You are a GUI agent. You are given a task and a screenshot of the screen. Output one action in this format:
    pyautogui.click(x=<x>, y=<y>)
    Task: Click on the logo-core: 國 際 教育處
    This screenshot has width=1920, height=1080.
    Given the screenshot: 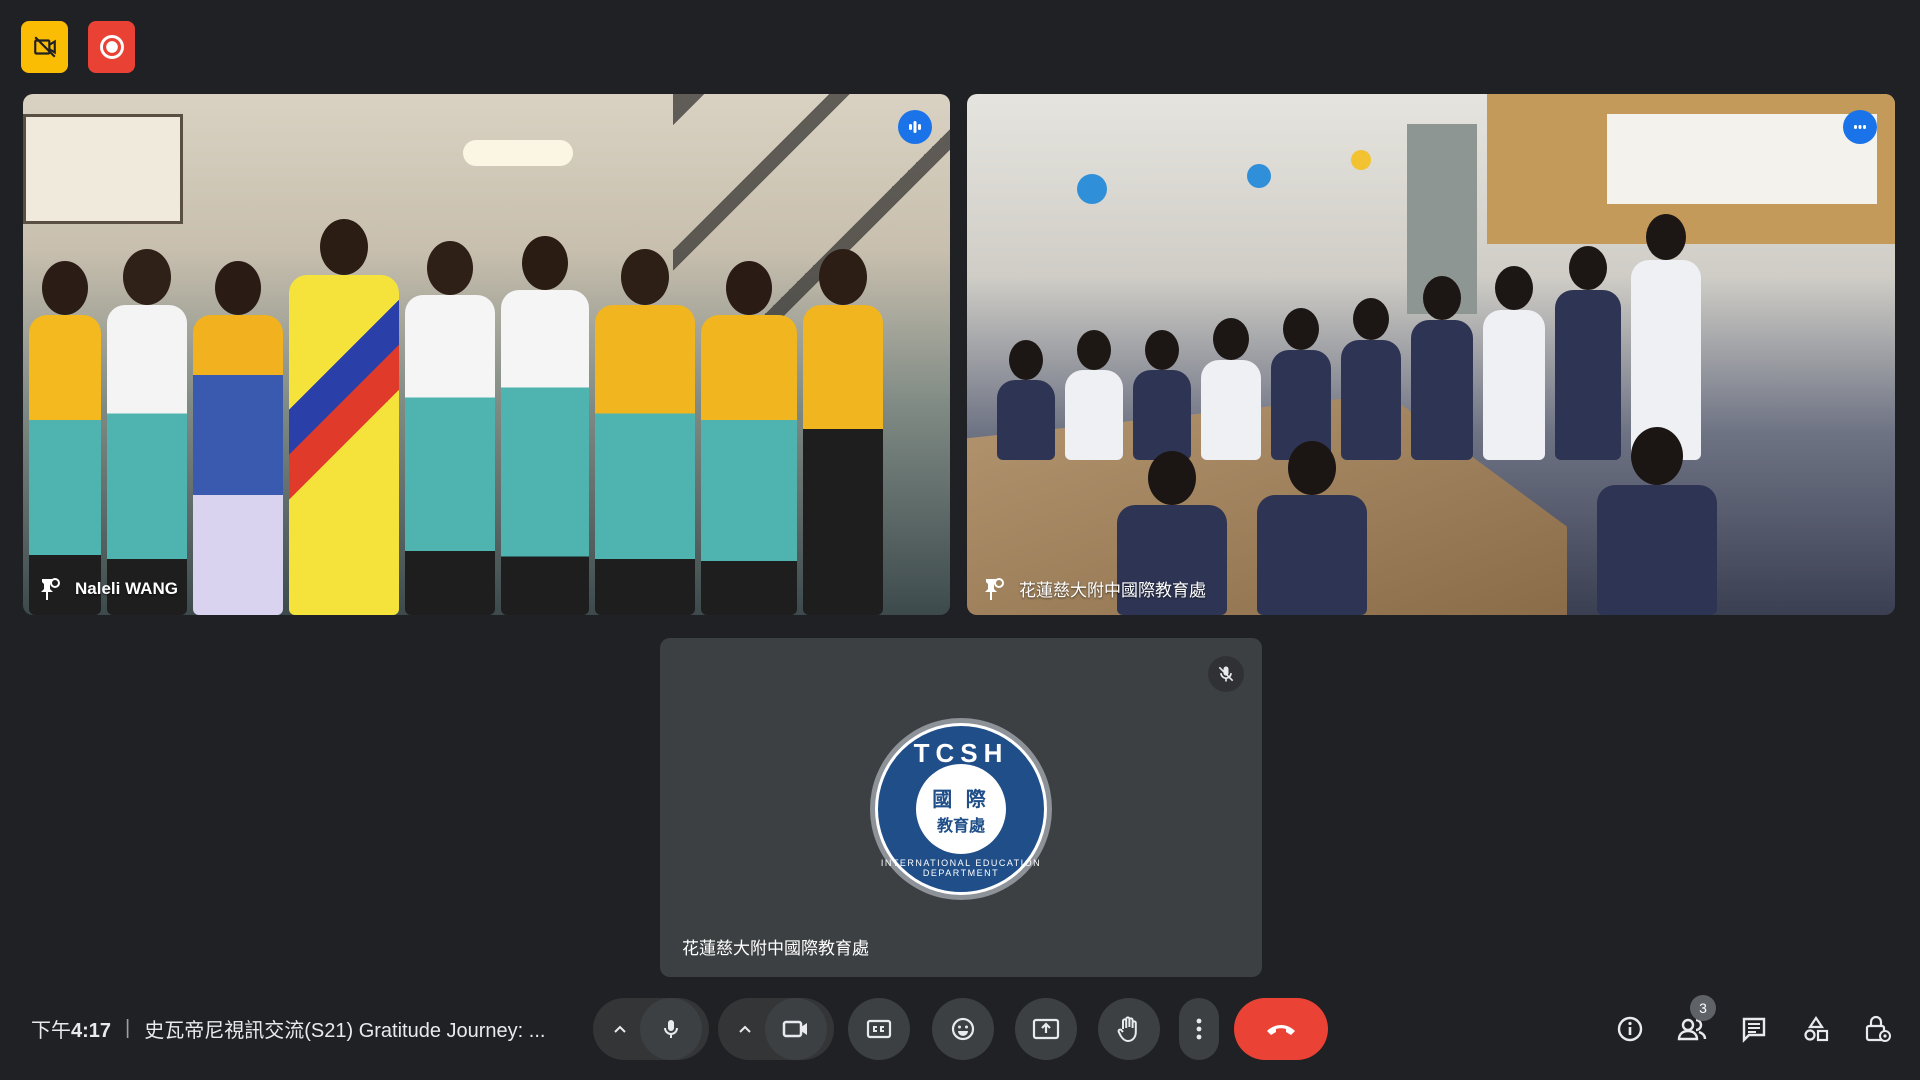 What is the action you would take?
    pyautogui.click(x=961, y=809)
    